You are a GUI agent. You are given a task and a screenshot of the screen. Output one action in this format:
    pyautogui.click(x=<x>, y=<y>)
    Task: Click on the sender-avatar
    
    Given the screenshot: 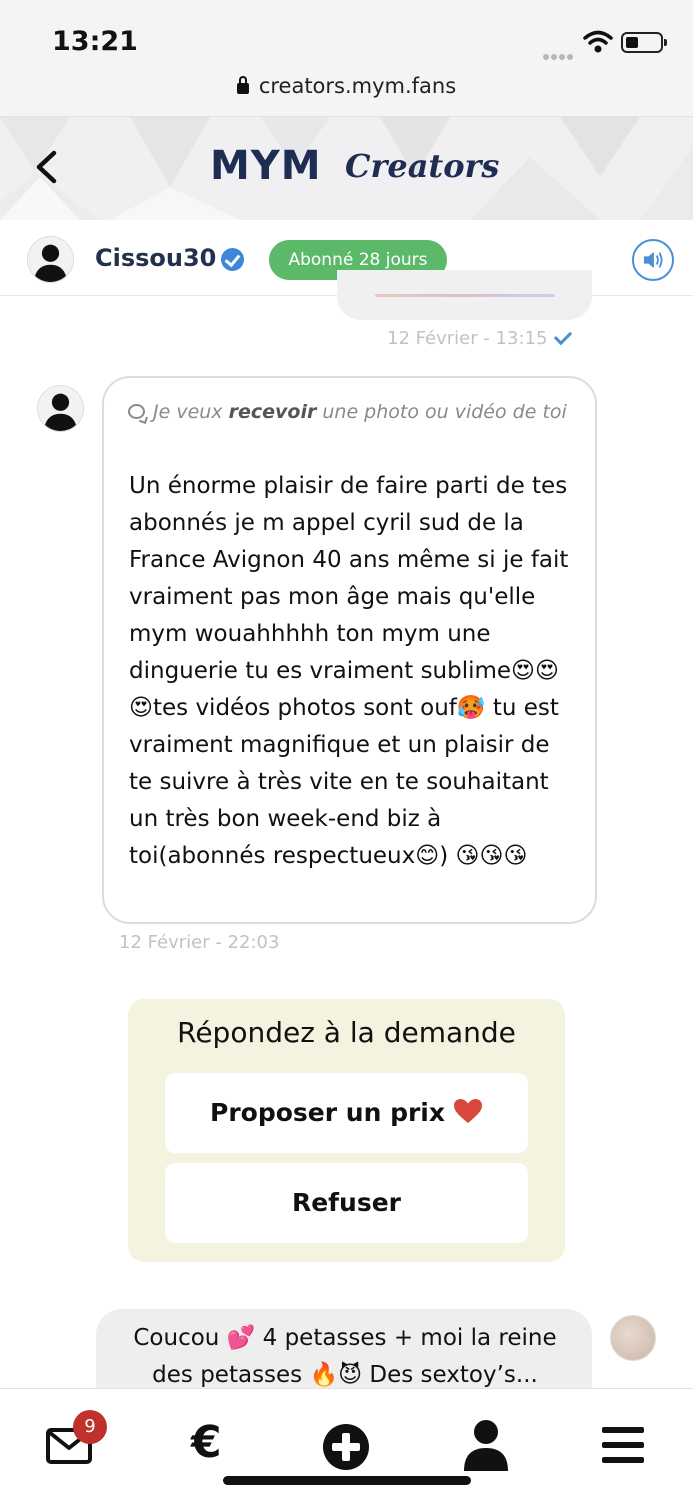 What is the action you would take?
    pyautogui.click(x=60, y=408)
    